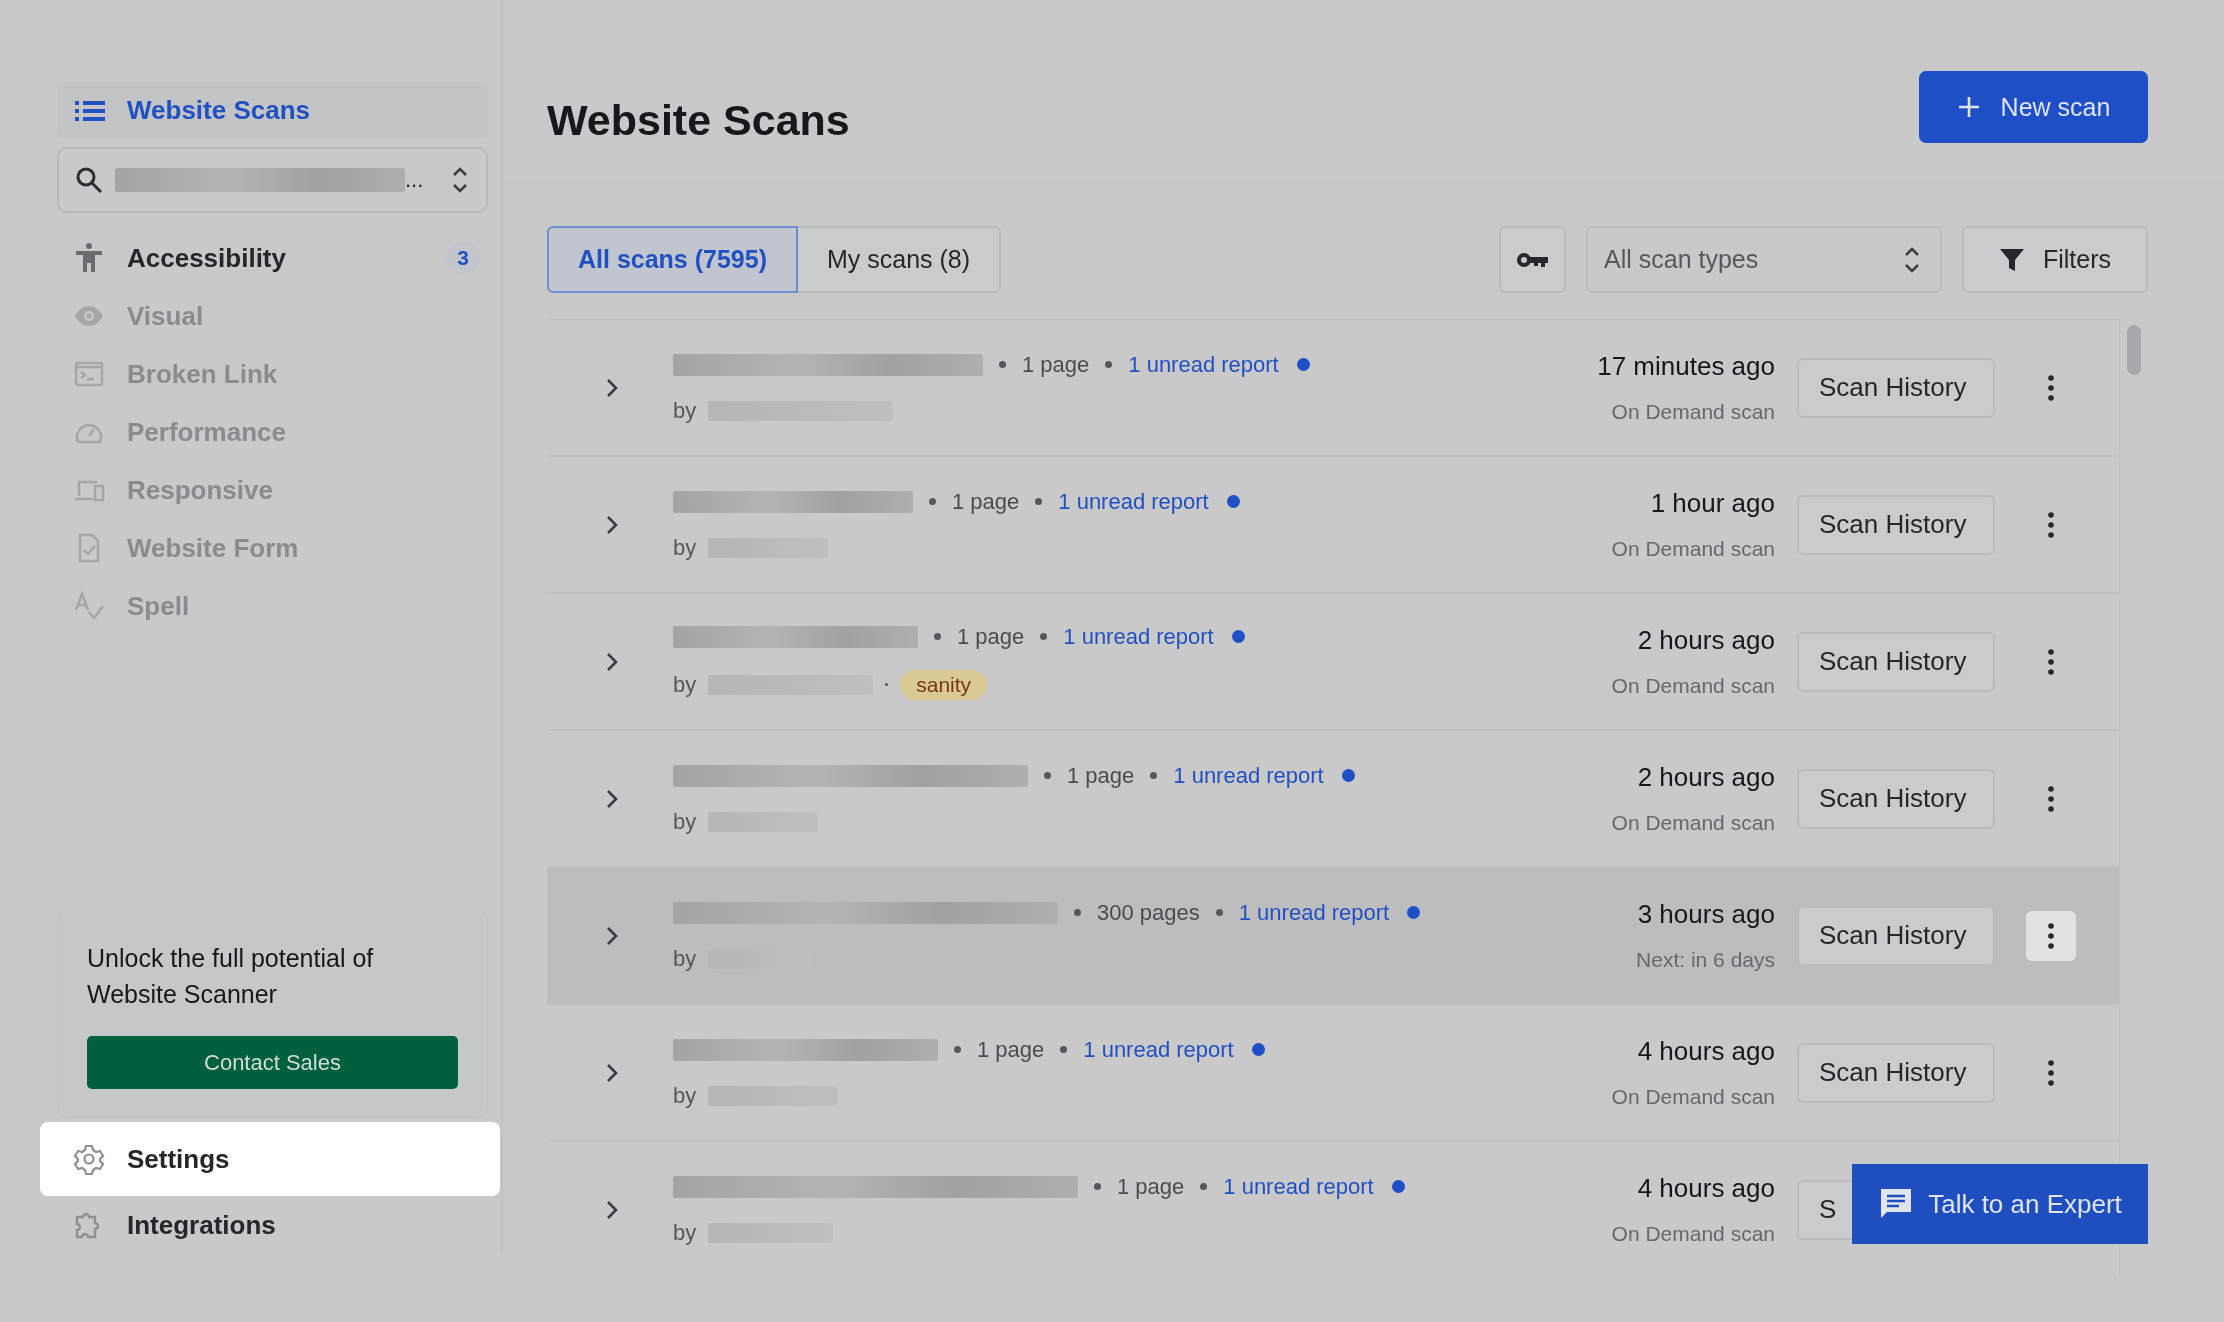 The image size is (2224, 1322). Describe the element at coordinates (1686, 366) in the screenshot. I see `scan-time: 17 minutes ago` at that location.